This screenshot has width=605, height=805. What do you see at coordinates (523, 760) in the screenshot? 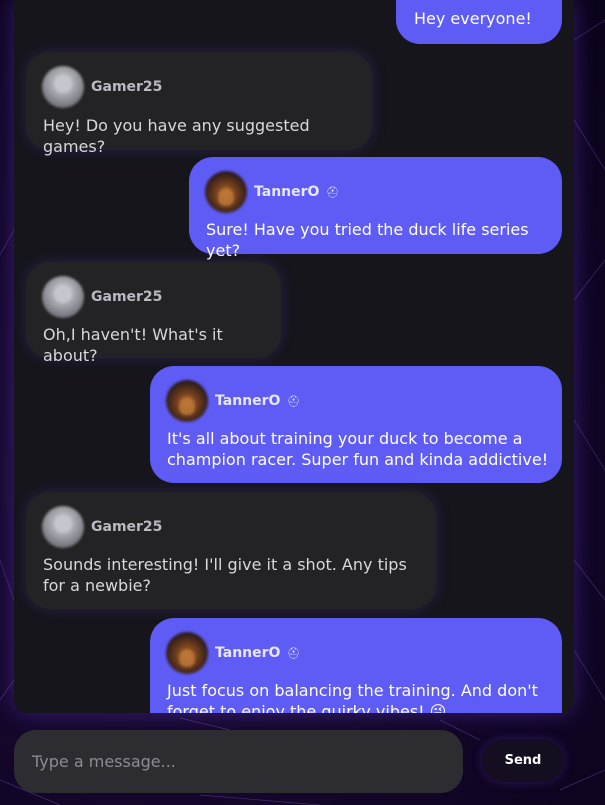
I see `send-button: Send` at bounding box center [523, 760].